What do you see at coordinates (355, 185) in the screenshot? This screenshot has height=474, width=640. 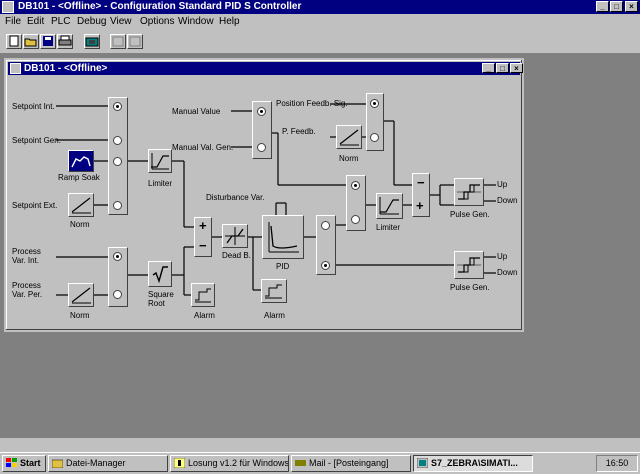 I see `manual-radio` at bounding box center [355, 185].